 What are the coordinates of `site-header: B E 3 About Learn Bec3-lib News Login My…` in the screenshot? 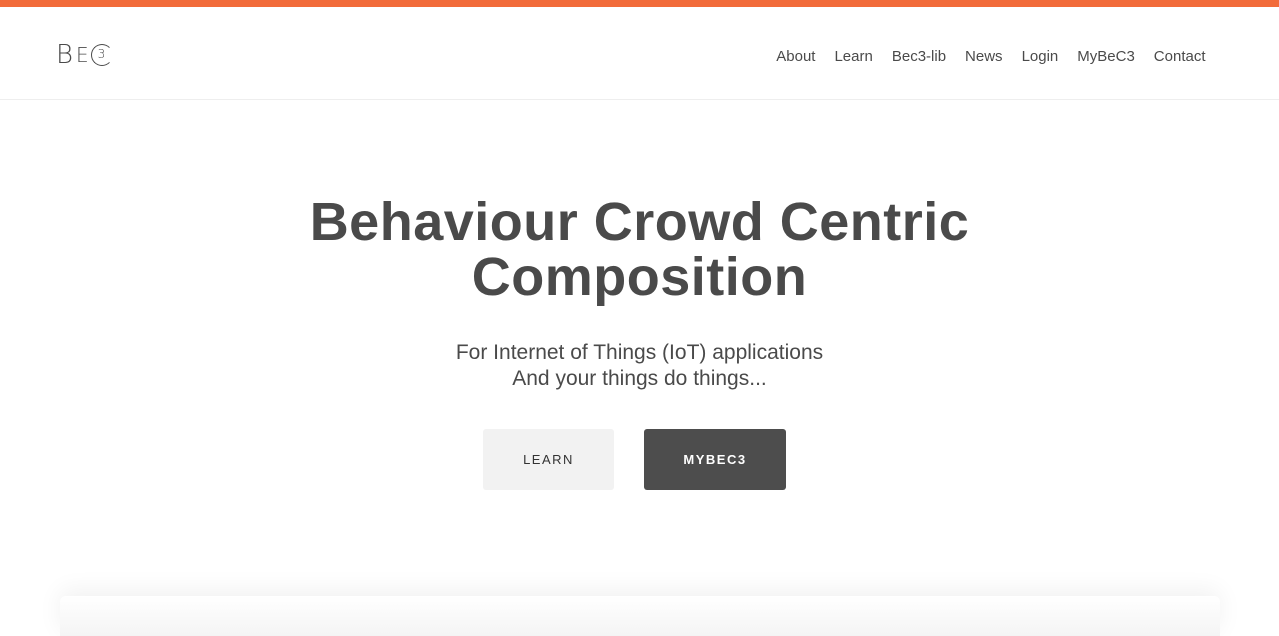 It's located at (639, 53).